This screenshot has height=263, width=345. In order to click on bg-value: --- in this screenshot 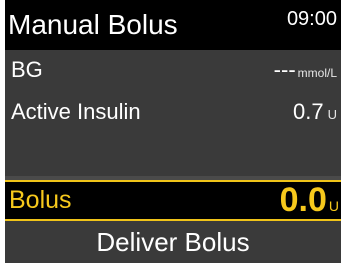, I will do `click(284, 69)`.